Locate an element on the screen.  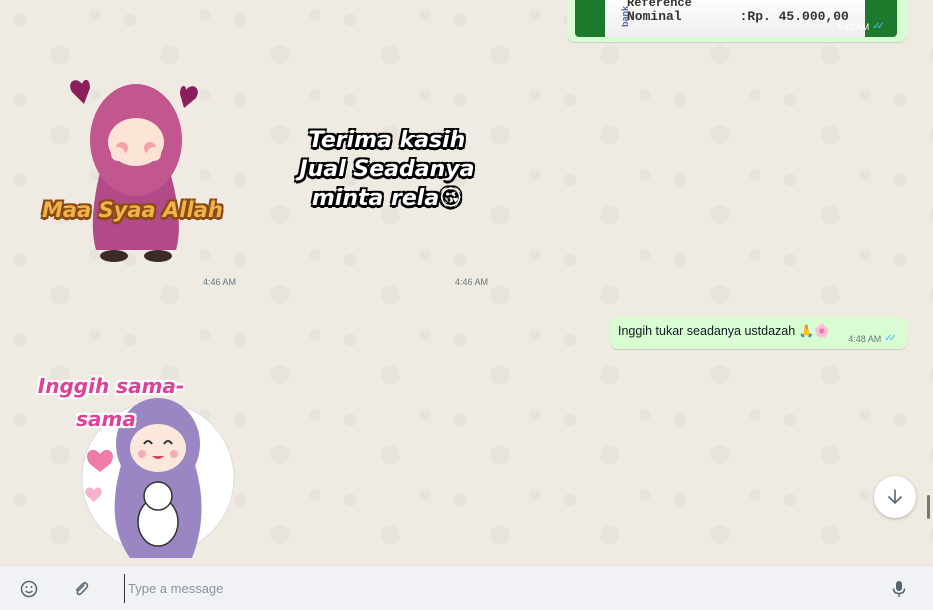
attach-button is located at coordinates (81, 589).